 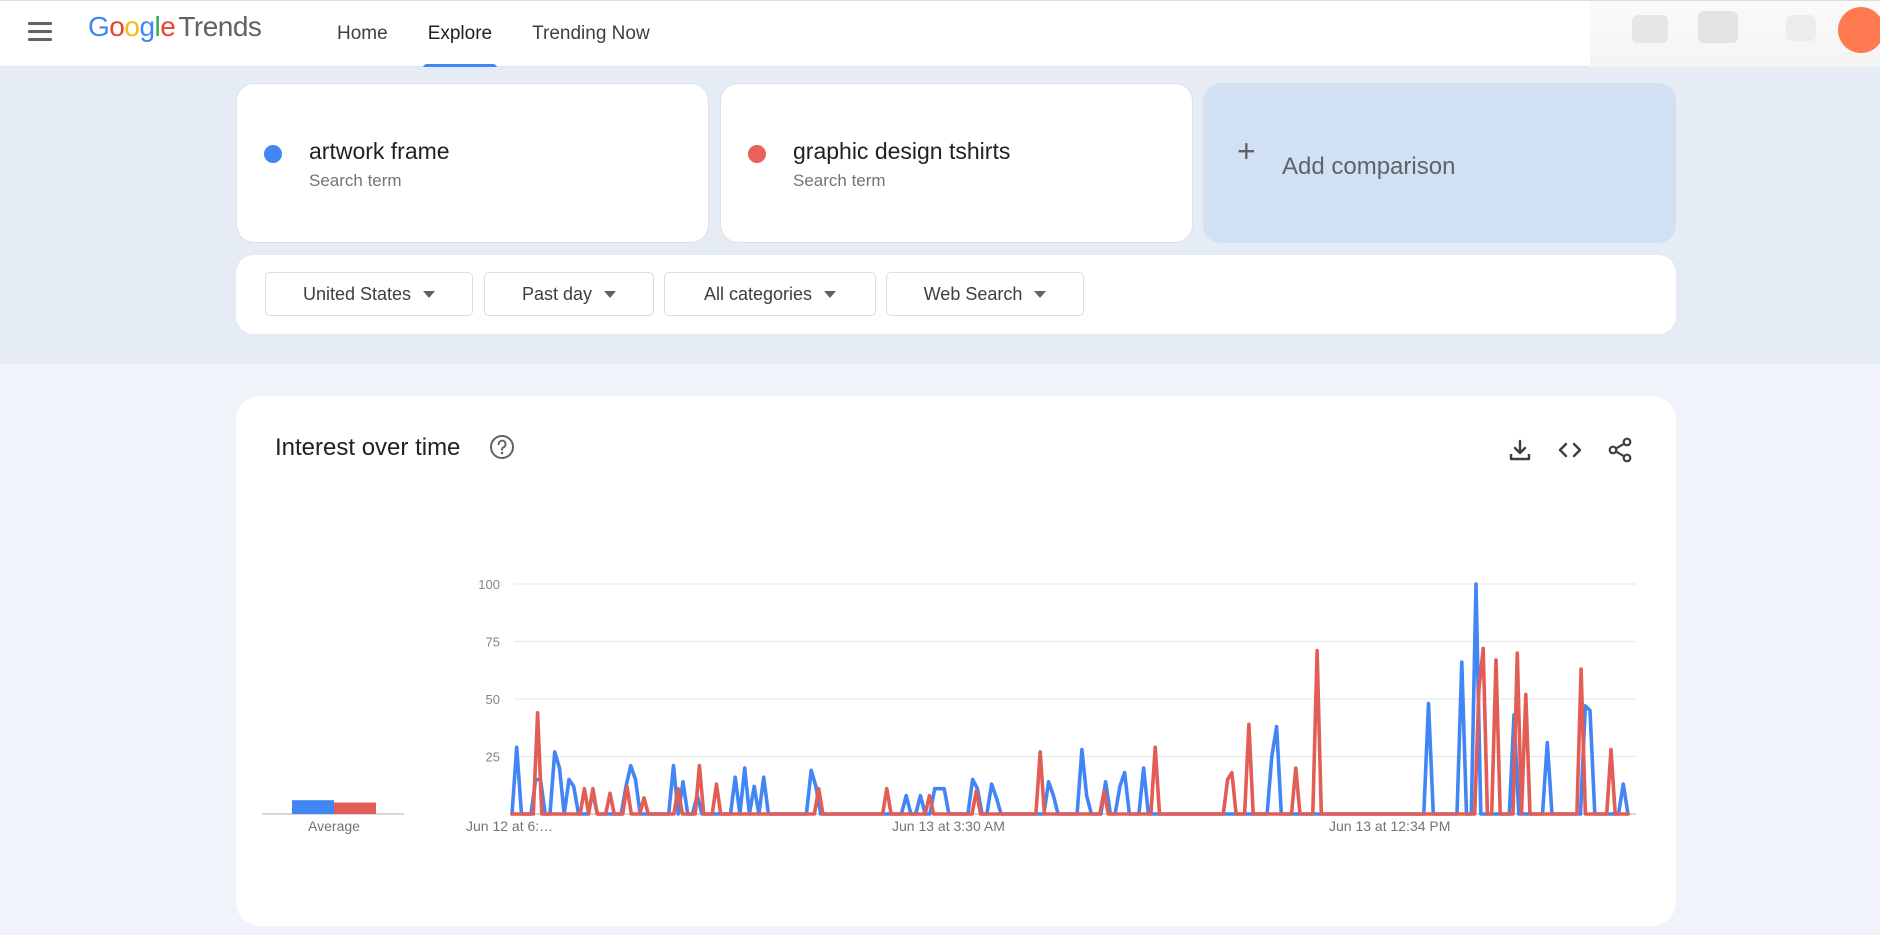 I want to click on region-dropdown: United States, so click(x=369, y=294).